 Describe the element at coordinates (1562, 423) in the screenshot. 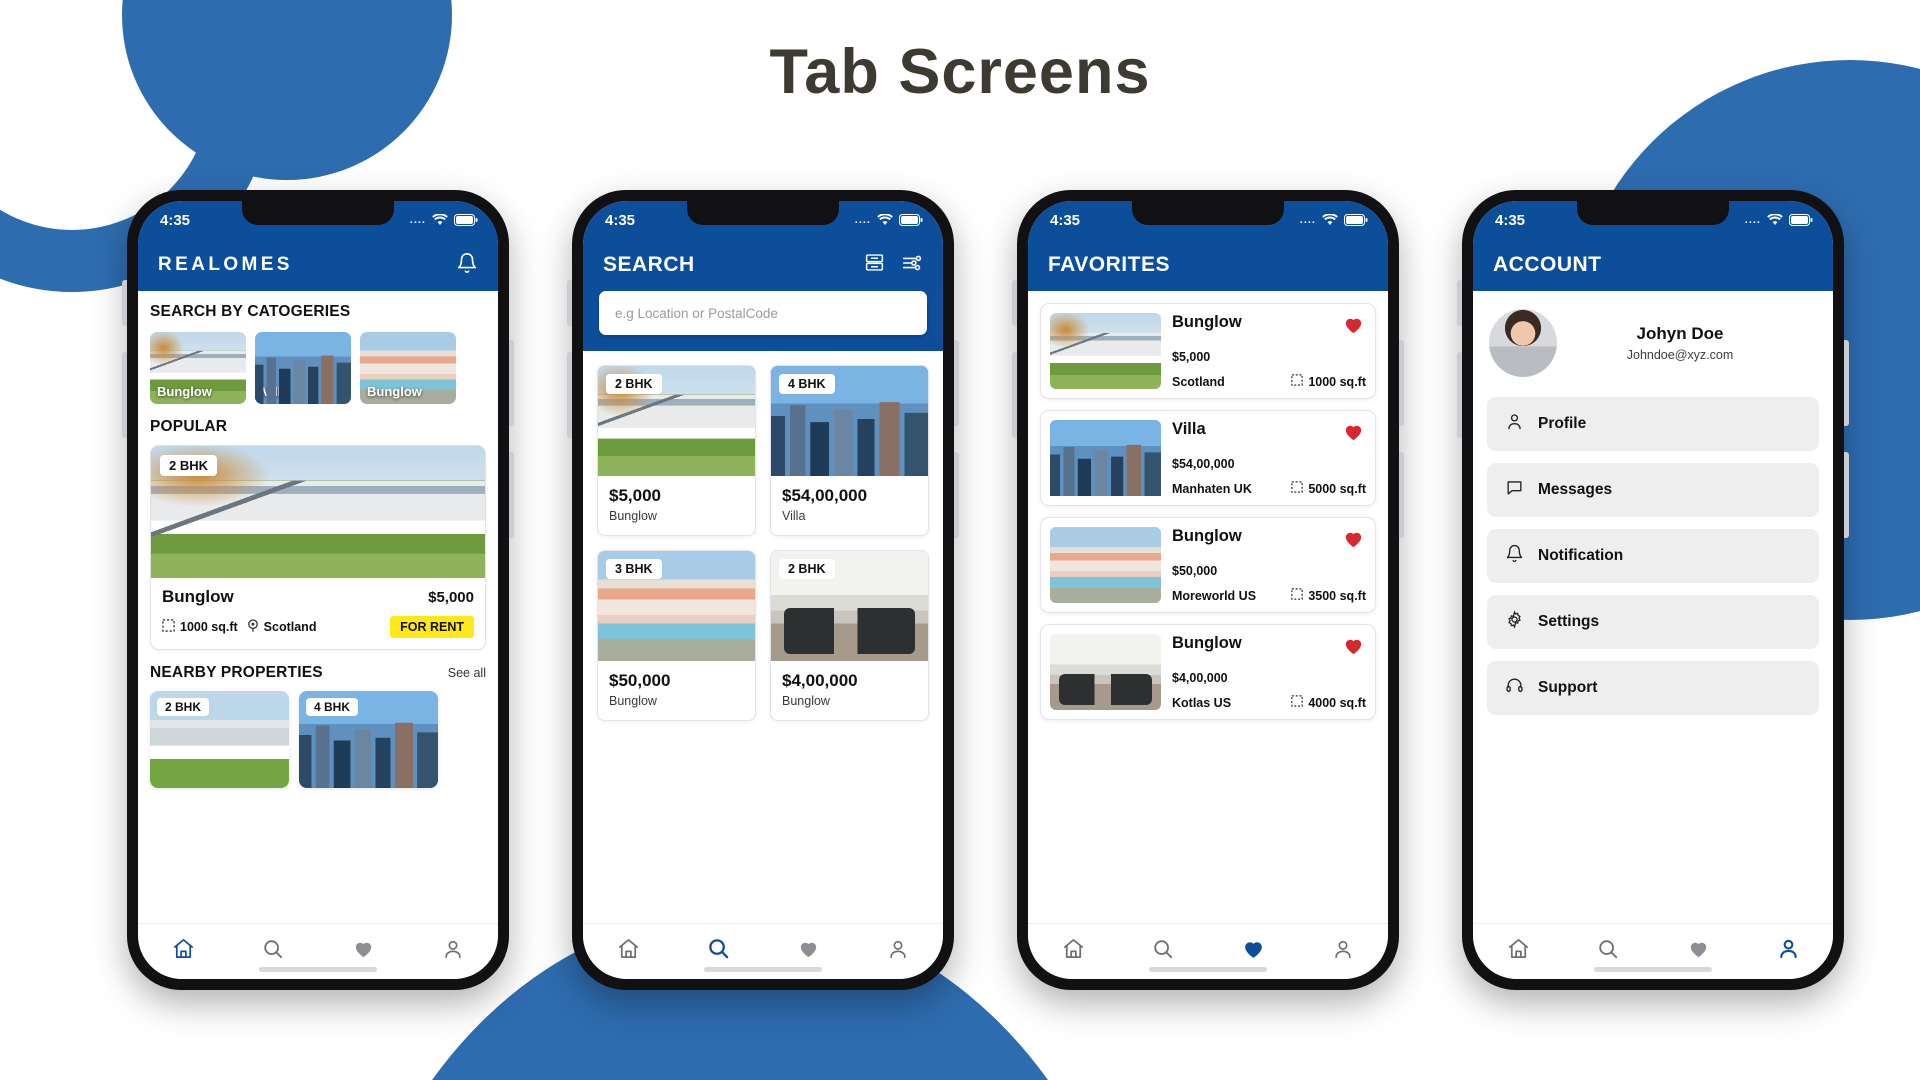

I see `menu-label: Profile` at that location.